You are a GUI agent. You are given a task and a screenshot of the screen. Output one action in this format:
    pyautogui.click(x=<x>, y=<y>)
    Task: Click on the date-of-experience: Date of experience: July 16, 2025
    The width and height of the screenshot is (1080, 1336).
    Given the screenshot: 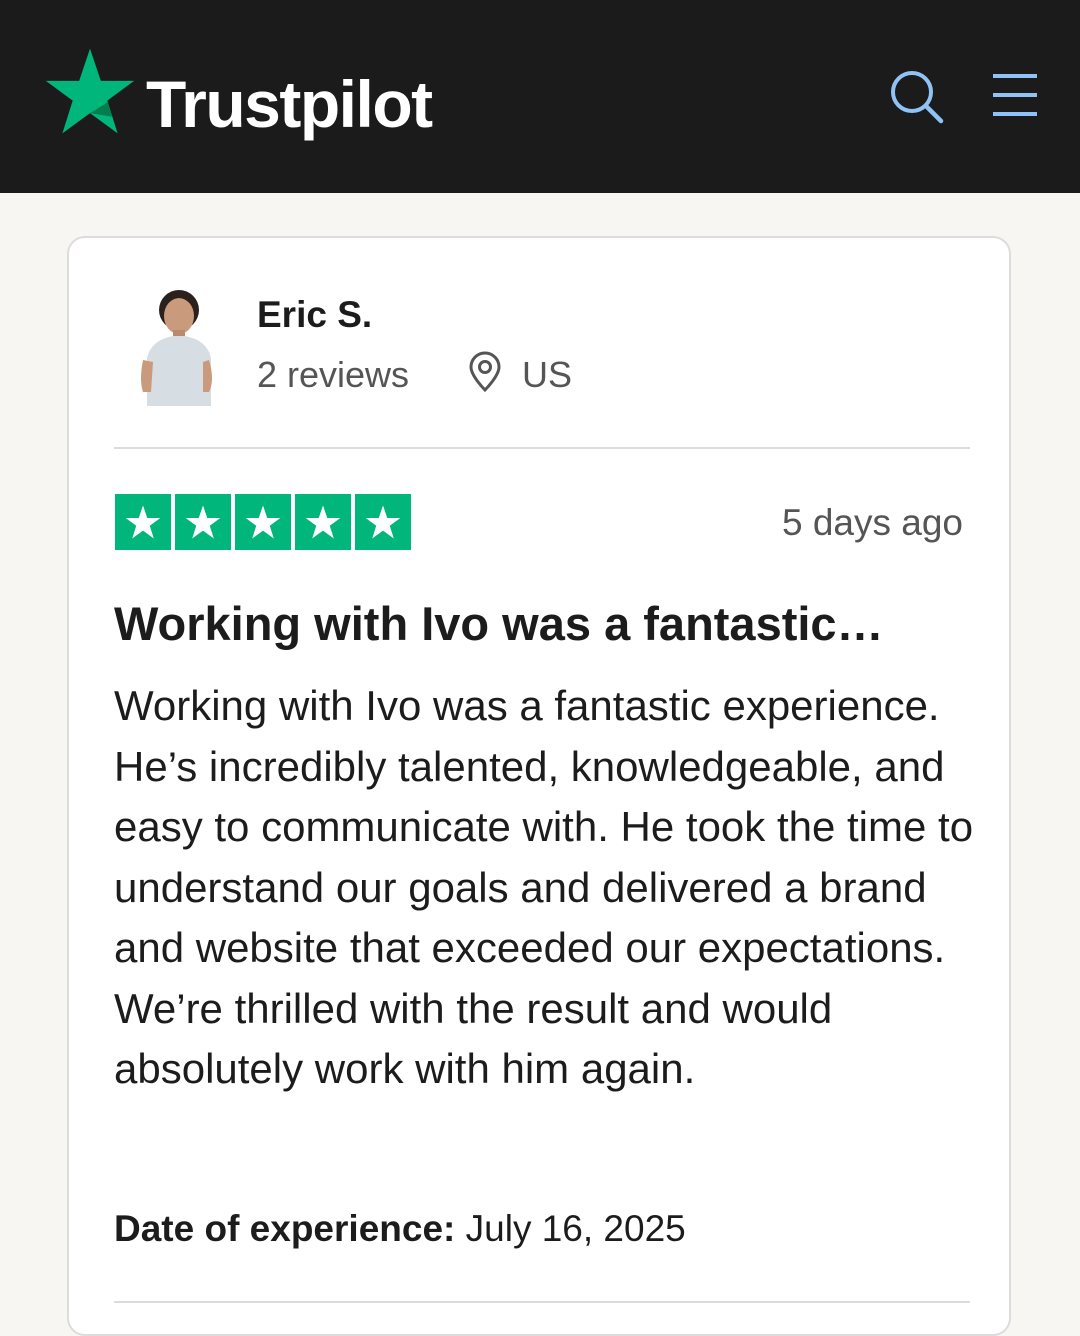 What is the action you would take?
    pyautogui.click(x=400, y=1229)
    